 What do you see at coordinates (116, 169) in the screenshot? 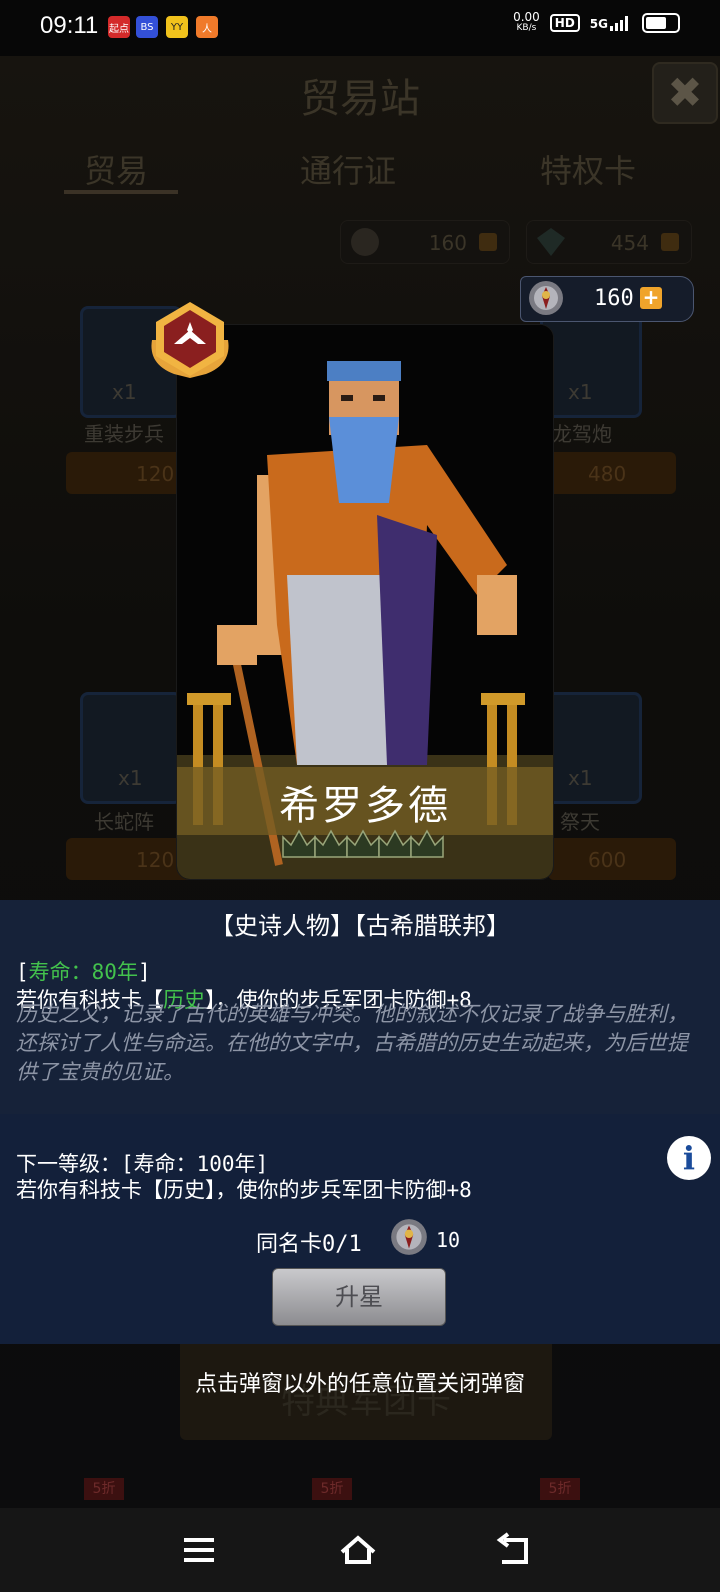
I see `tab-trade: 贸易` at bounding box center [116, 169].